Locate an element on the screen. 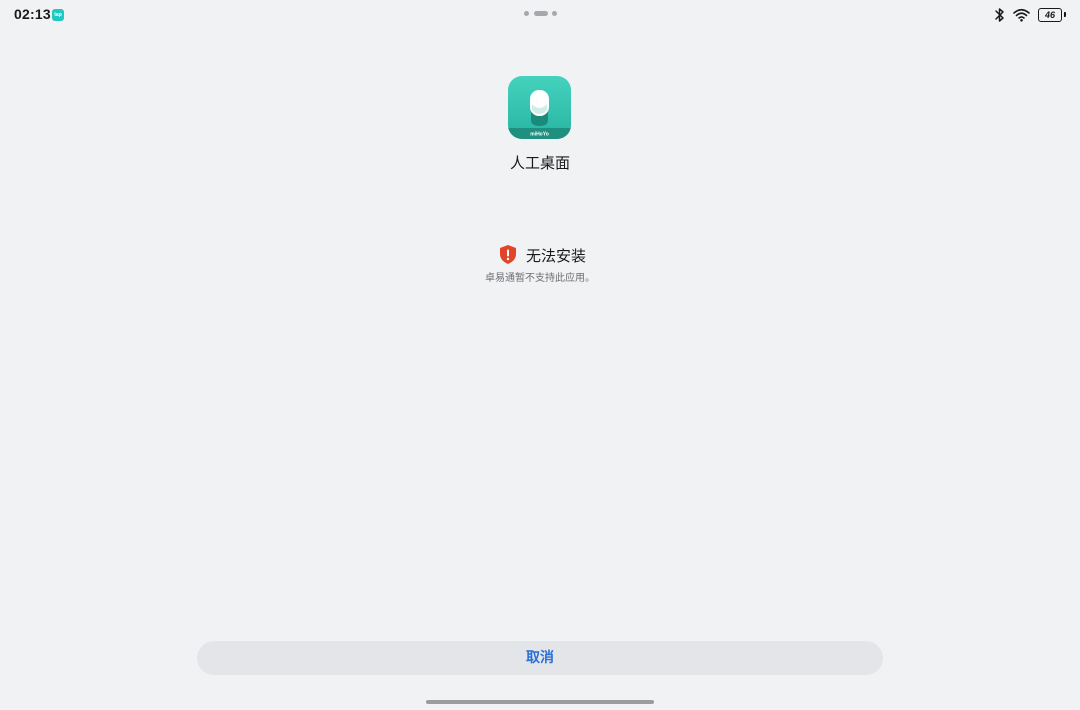  battery-cap is located at coordinates (1065, 14).